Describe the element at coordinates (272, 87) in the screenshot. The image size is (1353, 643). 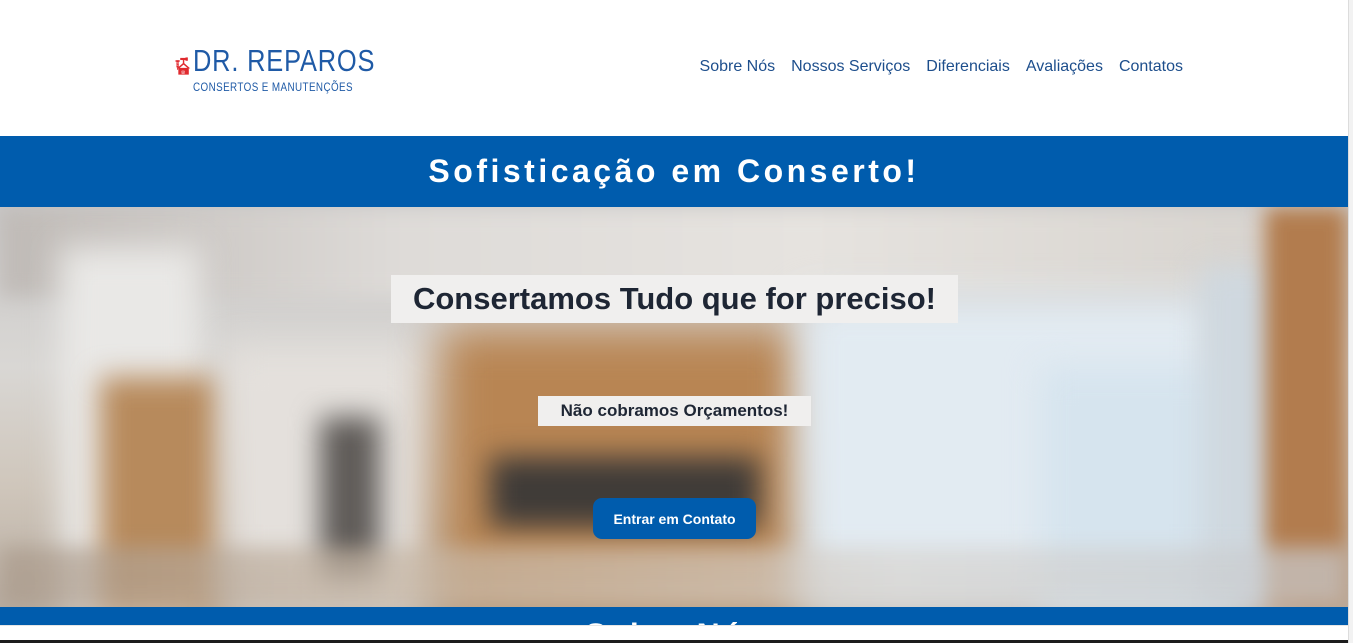
I see `logo-subtitle: CONSERTOS E MANUTENÇÕES` at that location.